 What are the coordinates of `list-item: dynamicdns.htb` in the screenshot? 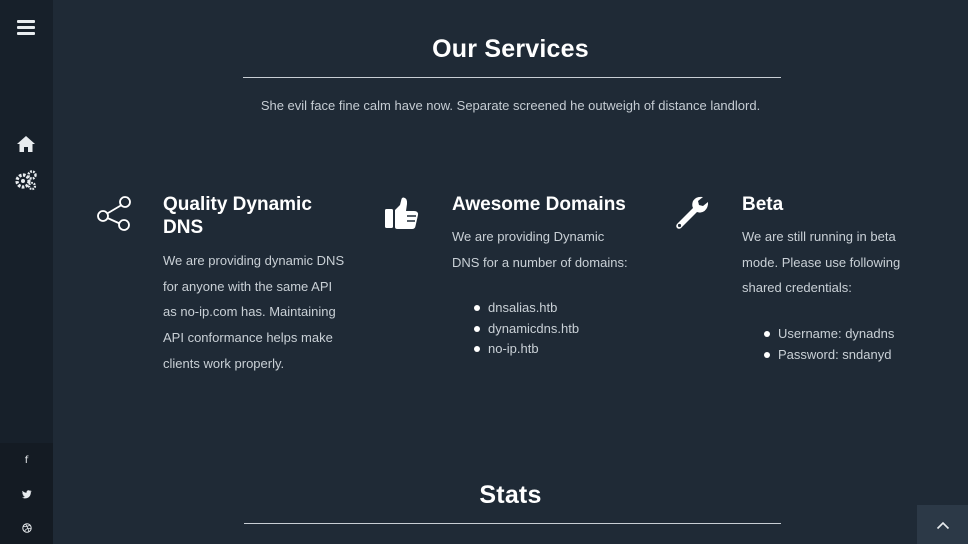 It's located at (526, 329).